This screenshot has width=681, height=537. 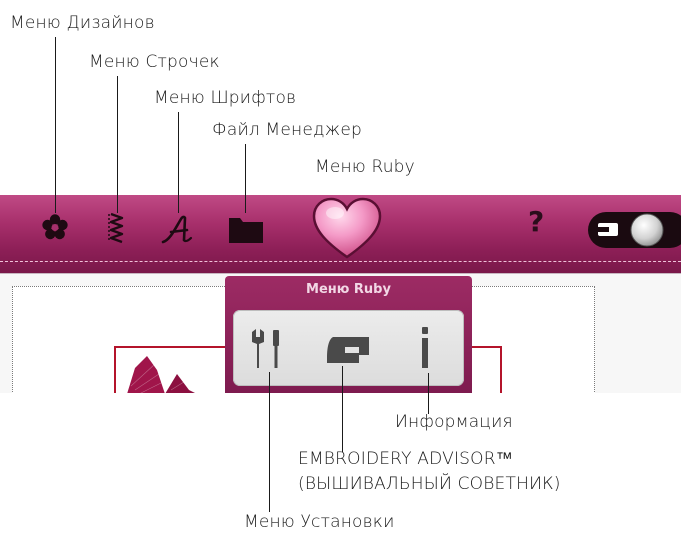 I want to click on ruby-popup-body, so click(x=348, y=348).